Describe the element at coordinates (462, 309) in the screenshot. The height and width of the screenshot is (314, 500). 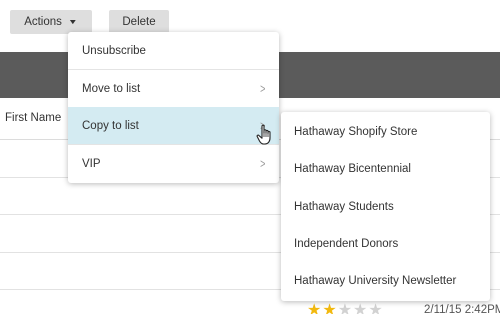
I see `row-timestamp: 2/11/15 2:42PM` at that location.